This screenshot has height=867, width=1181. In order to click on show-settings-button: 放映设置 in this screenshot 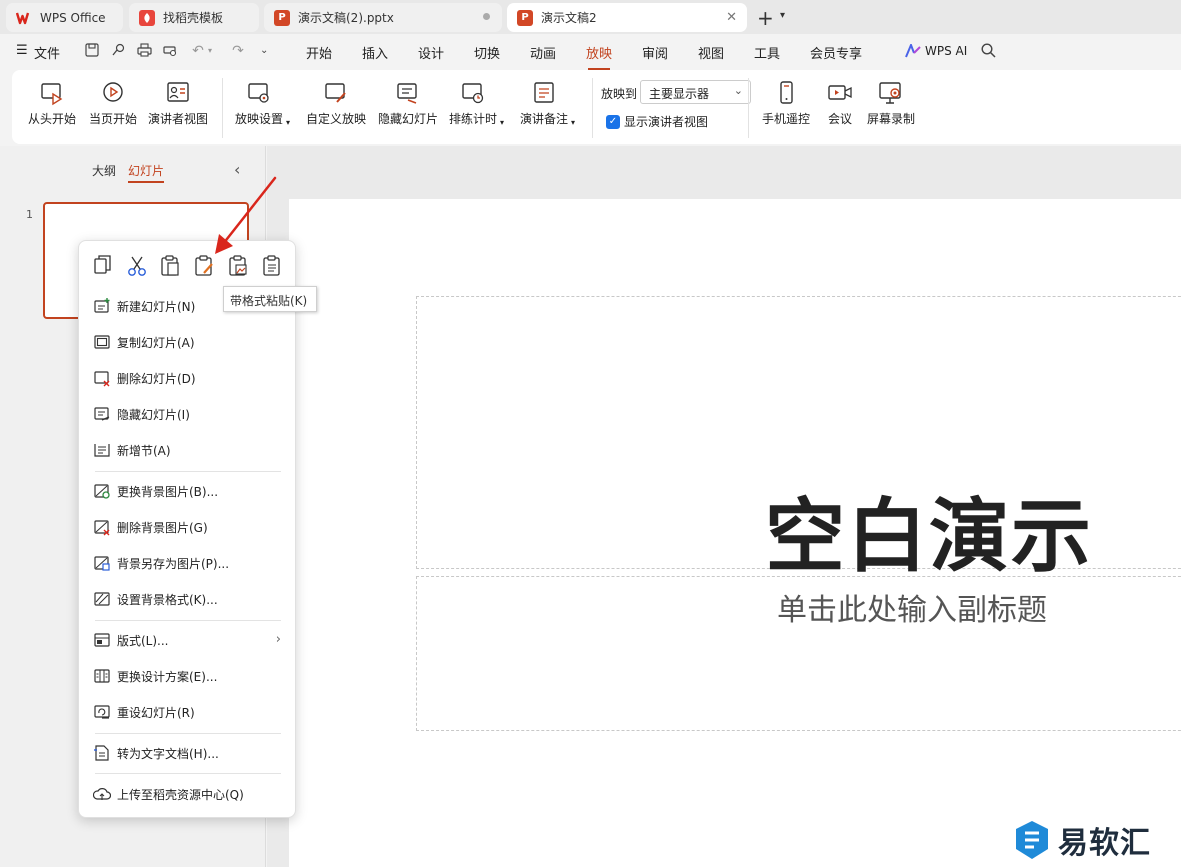, I will do `click(259, 103)`.